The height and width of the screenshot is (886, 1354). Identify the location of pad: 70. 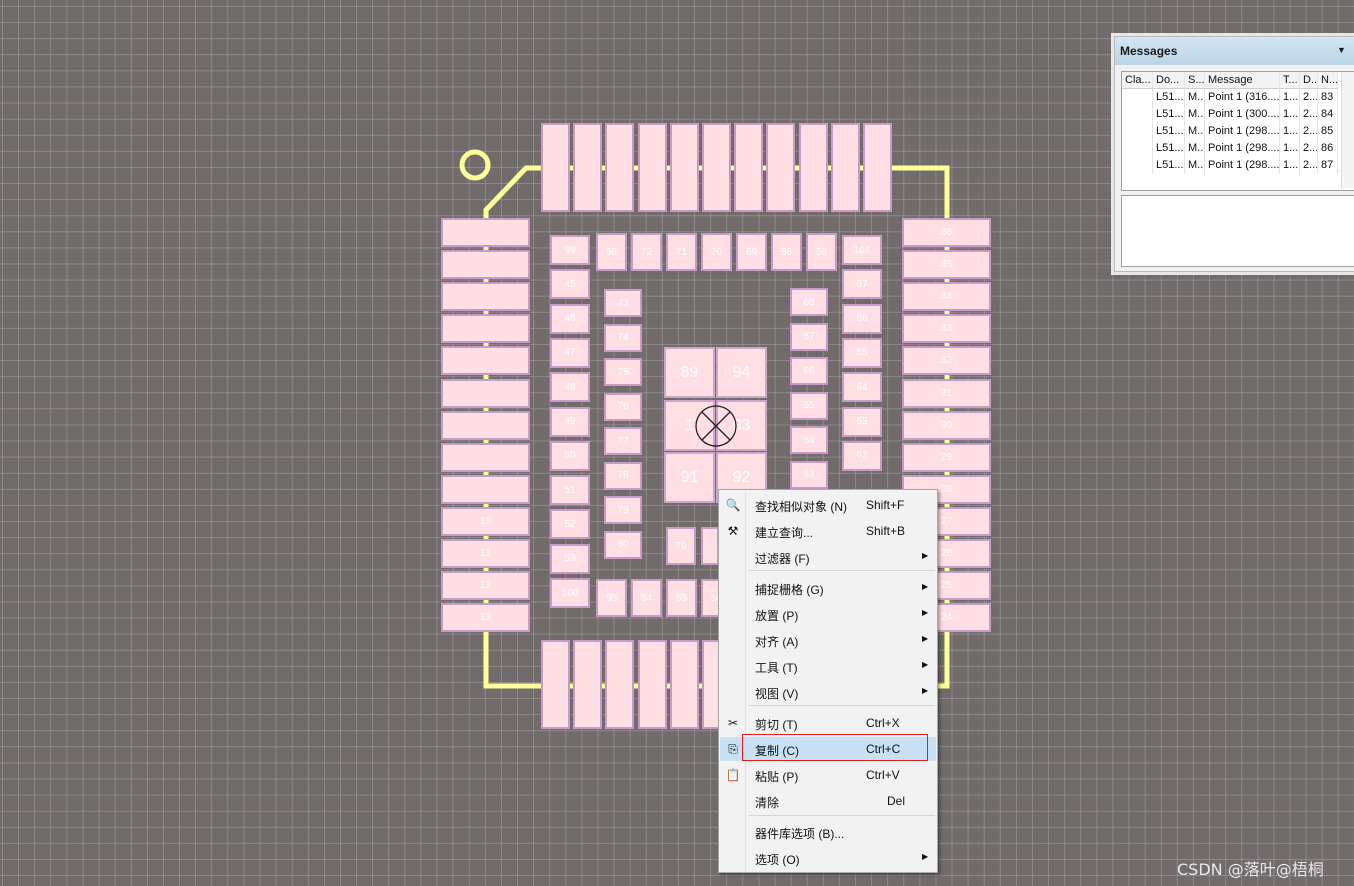
(716, 252).